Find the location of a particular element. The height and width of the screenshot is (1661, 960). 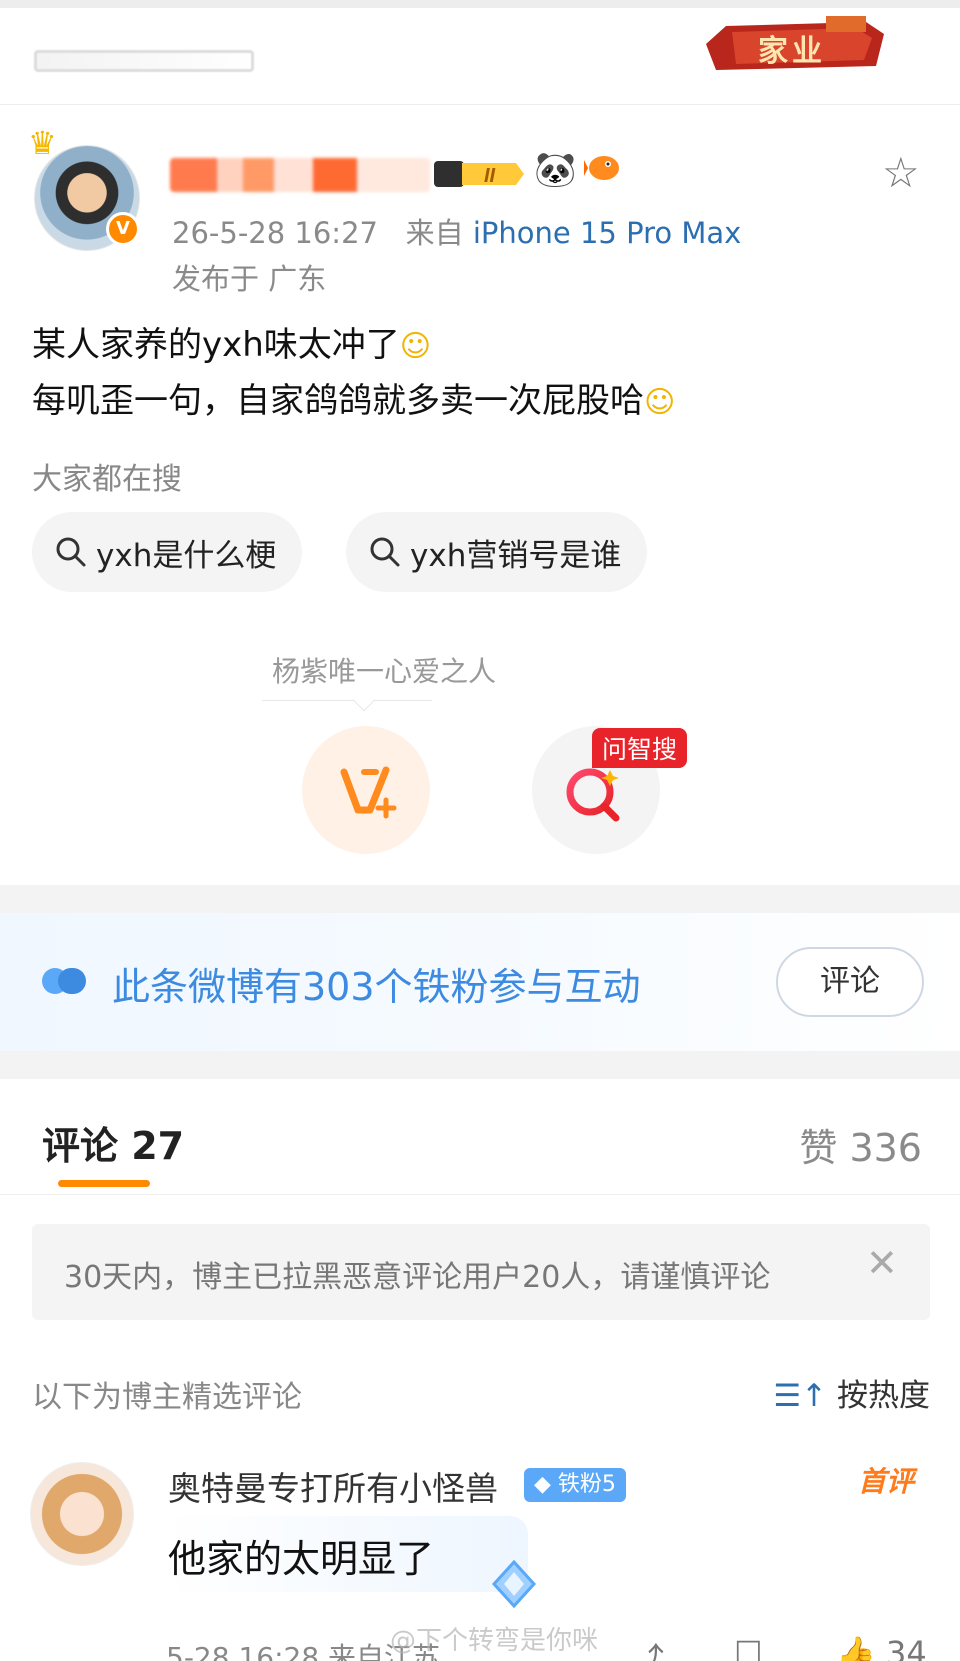

comment-text: 他家的太明显了 is located at coordinates (301, 1559).